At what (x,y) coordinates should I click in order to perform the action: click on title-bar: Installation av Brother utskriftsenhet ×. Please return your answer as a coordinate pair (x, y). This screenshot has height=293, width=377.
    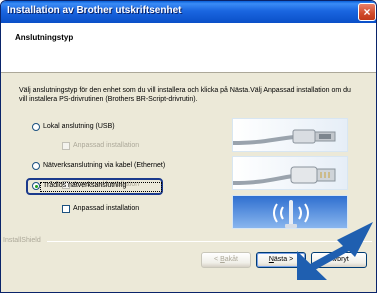
    Looking at the image, I should click on (188, 12).